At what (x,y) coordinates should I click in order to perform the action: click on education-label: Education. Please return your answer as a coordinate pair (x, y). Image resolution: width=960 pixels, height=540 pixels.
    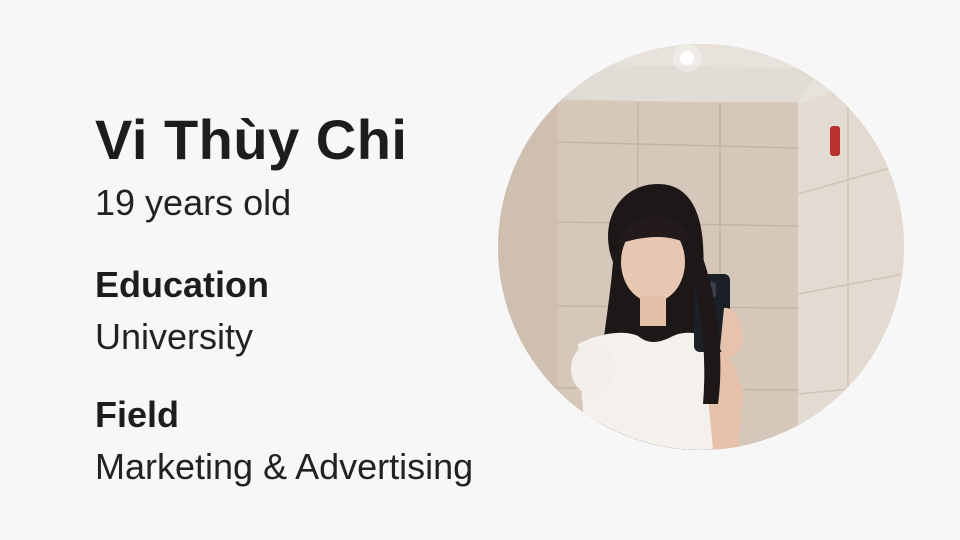
    Looking at the image, I should click on (182, 284).